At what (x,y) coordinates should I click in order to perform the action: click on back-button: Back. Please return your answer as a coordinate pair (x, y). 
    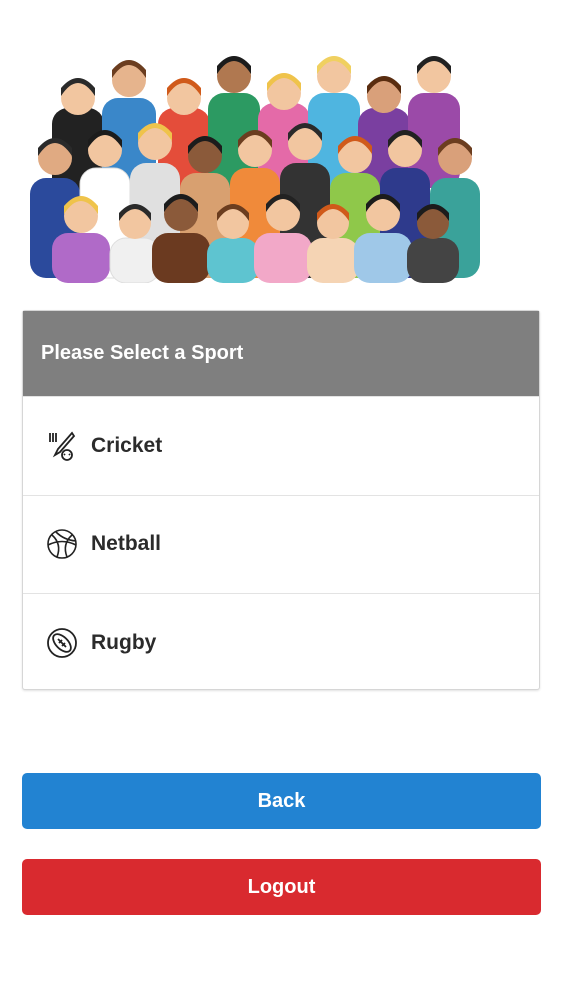
    Looking at the image, I should click on (281, 801).